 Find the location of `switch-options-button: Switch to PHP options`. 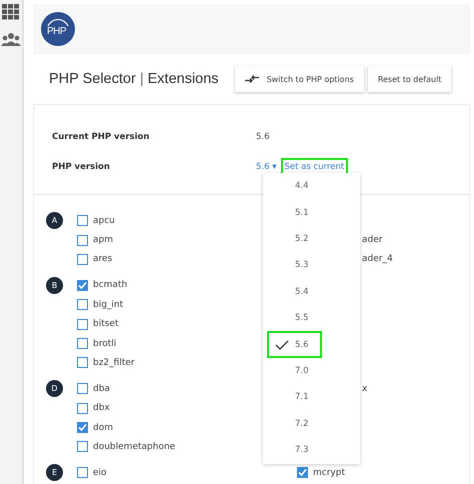

switch-options-button: Switch to PHP options is located at coordinates (299, 79).